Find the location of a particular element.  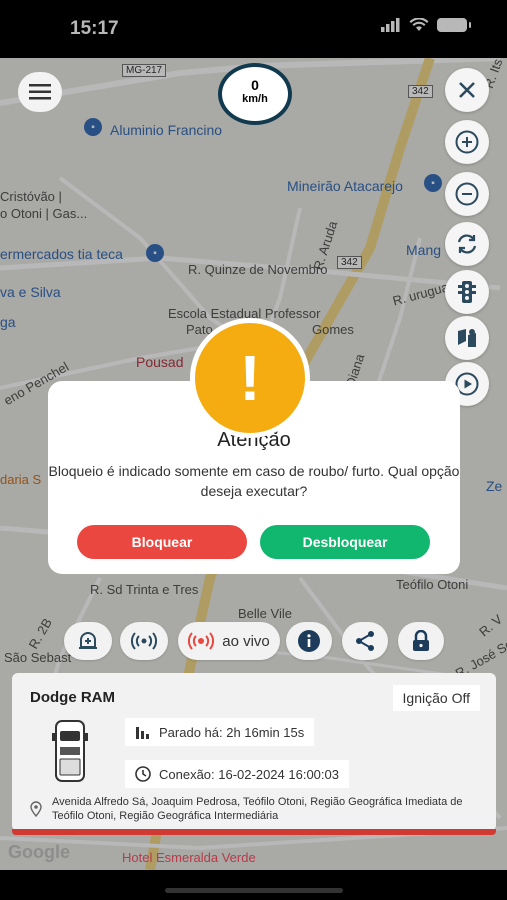

map-layers-button is located at coordinates (467, 338).